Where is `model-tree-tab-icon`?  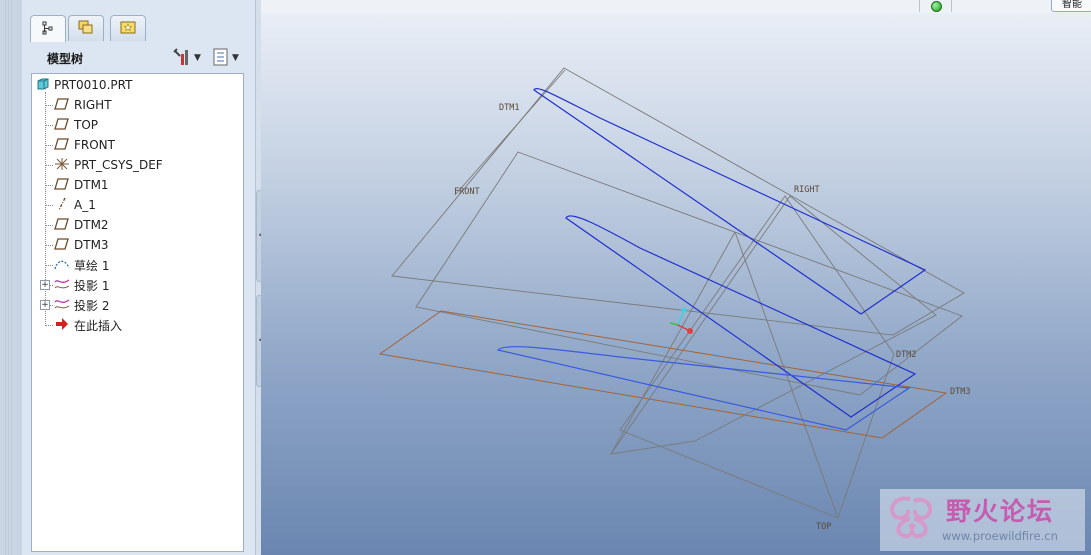
model-tree-tab-icon is located at coordinates (48, 29).